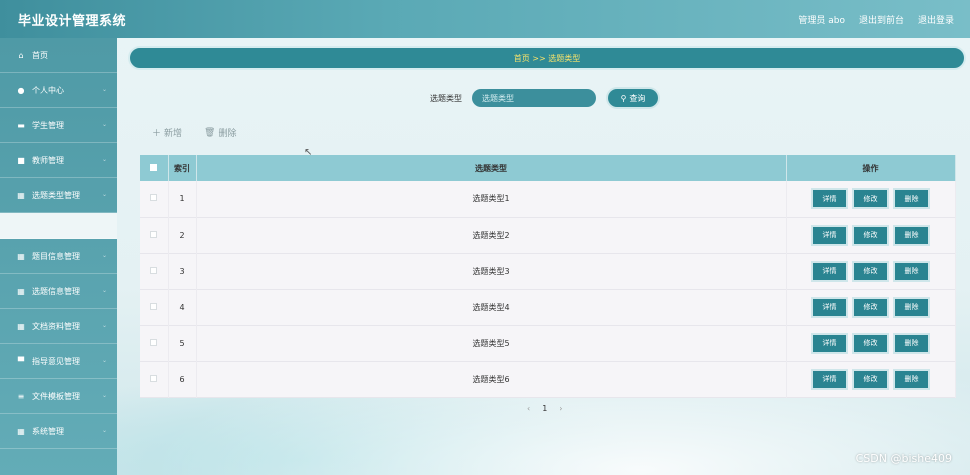 Image resolution: width=970 pixels, height=475 pixels. What do you see at coordinates (72, 21) in the screenshot?
I see `app-title: 毕业设计管理系统` at bounding box center [72, 21].